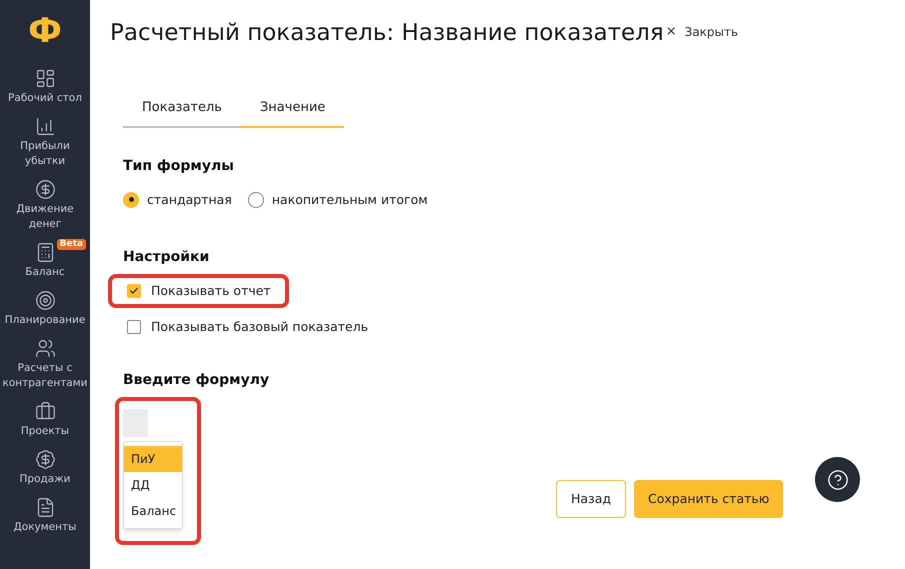 The height and width of the screenshot is (569, 905). I want to click on sidebar-item: Прибыли убытки, so click(45, 142).